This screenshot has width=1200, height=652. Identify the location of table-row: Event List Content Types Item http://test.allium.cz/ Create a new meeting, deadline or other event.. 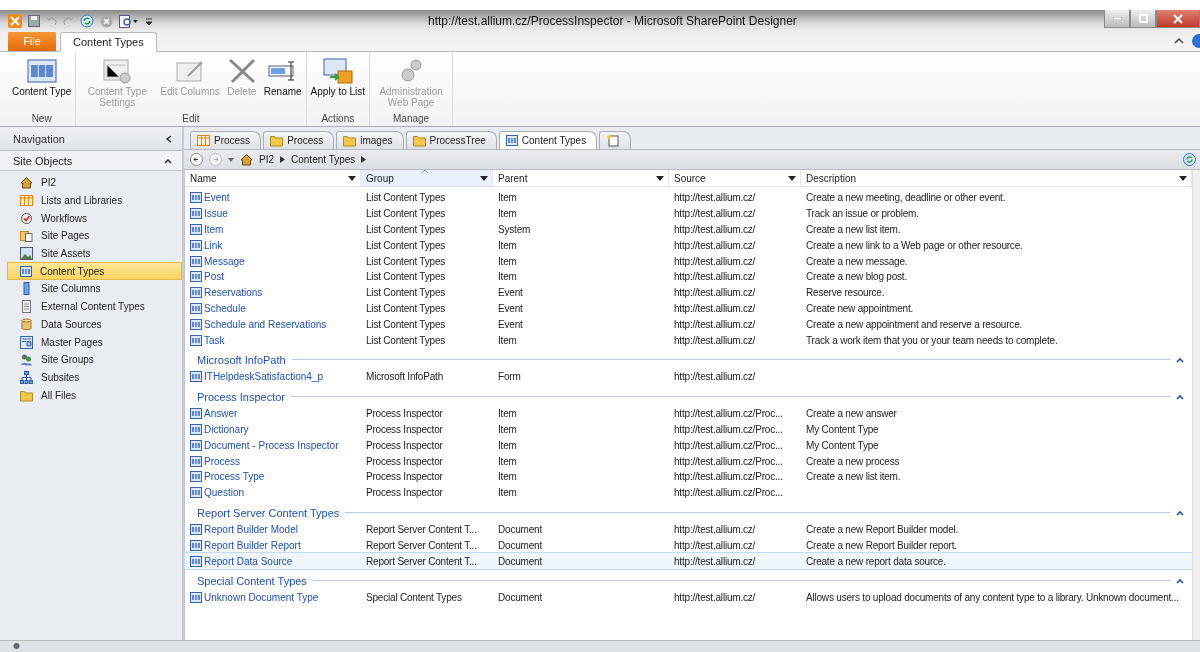
(688, 198).